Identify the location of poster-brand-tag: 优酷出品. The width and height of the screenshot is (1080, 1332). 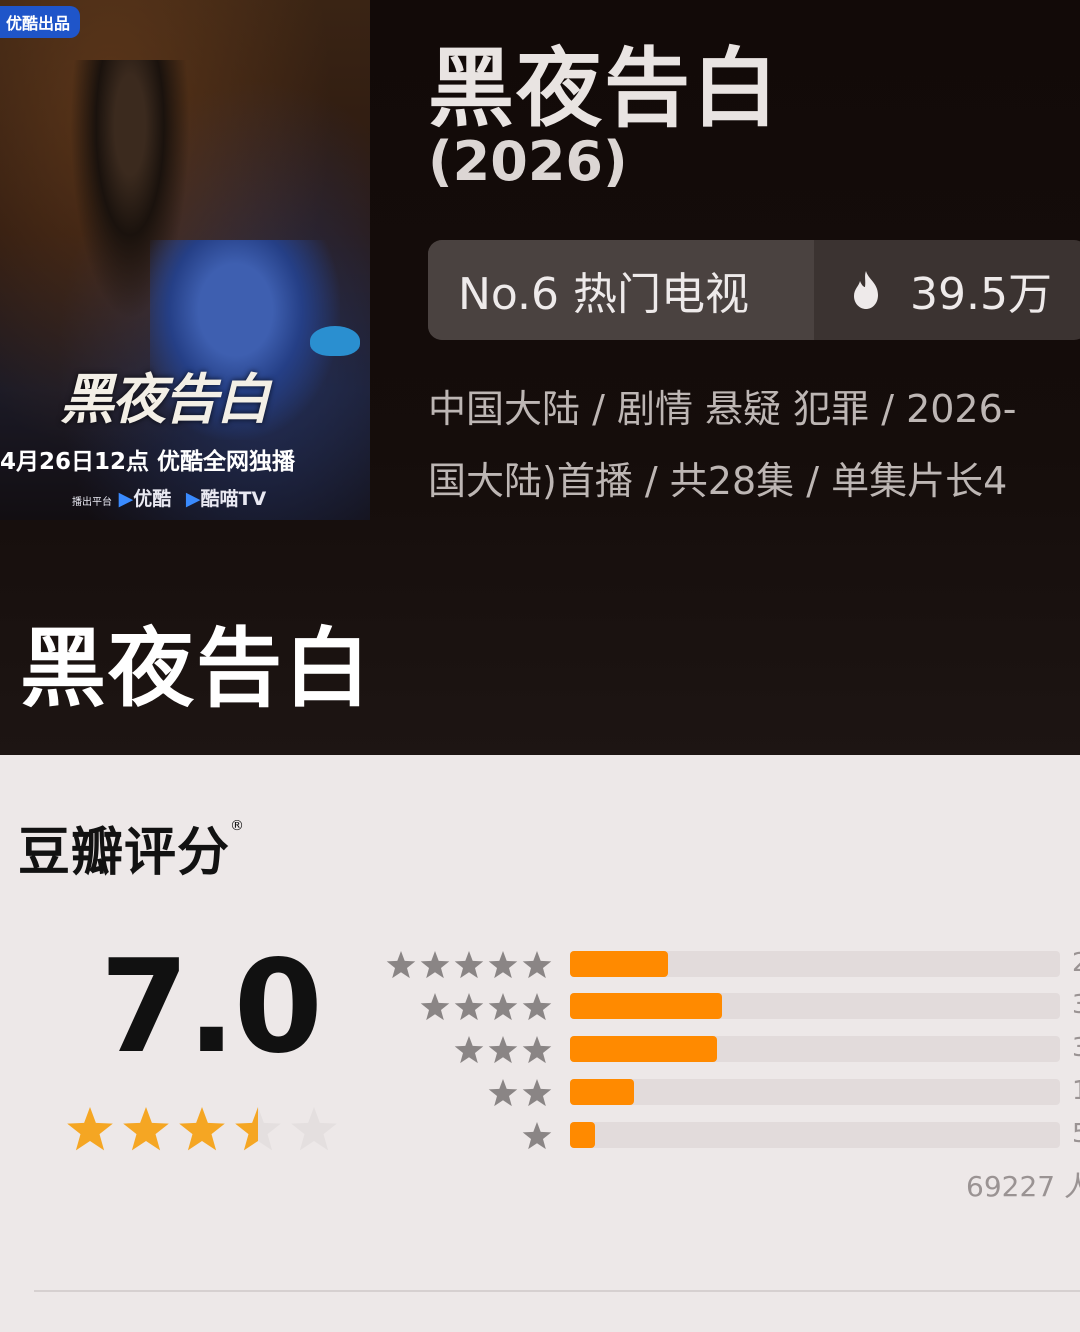
(40, 22).